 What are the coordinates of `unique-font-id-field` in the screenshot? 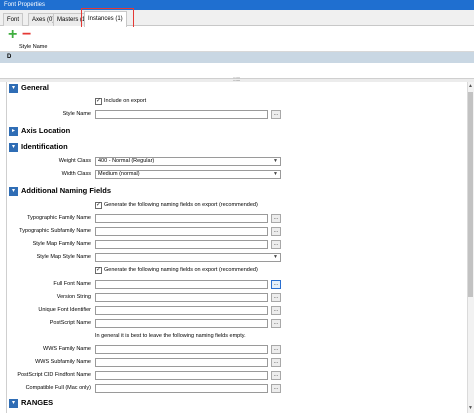 It's located at (181, 310).